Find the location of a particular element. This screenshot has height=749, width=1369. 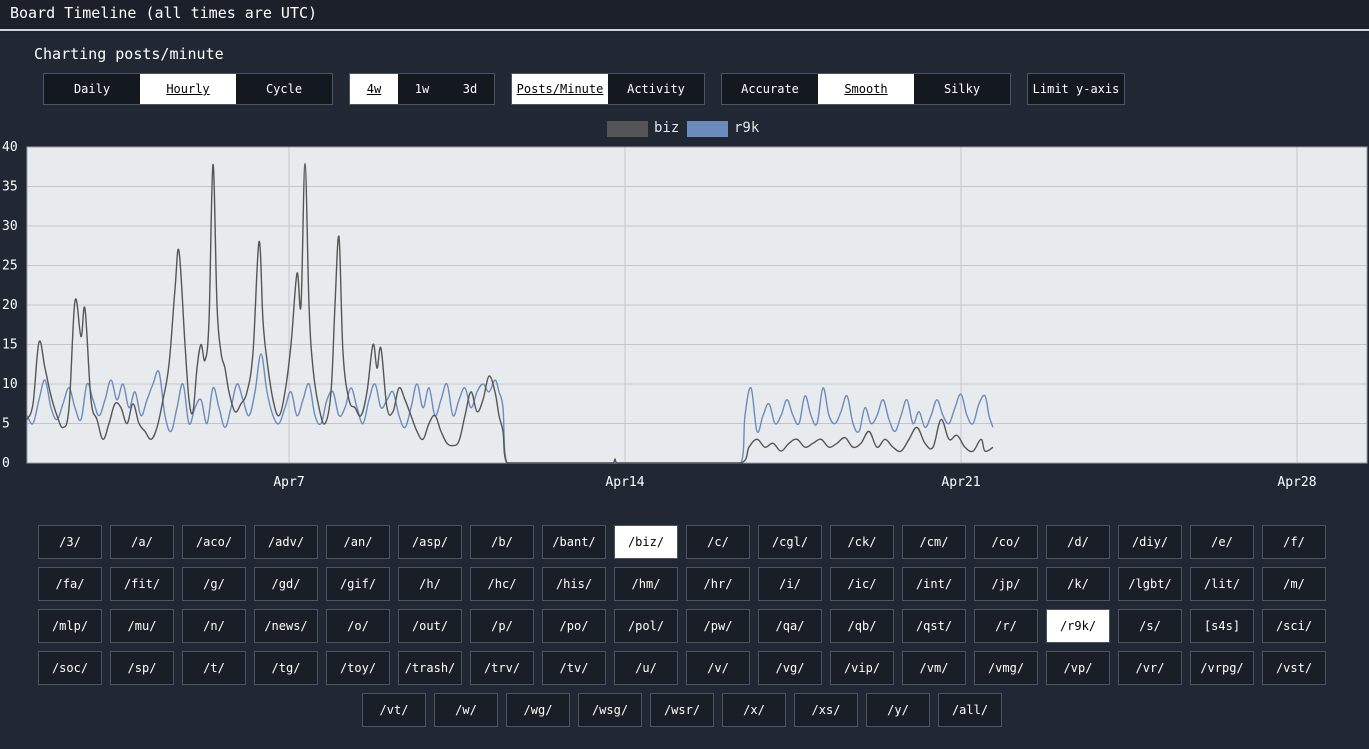

board-button-gd: /gd/ is located at coordinates (286, 584).